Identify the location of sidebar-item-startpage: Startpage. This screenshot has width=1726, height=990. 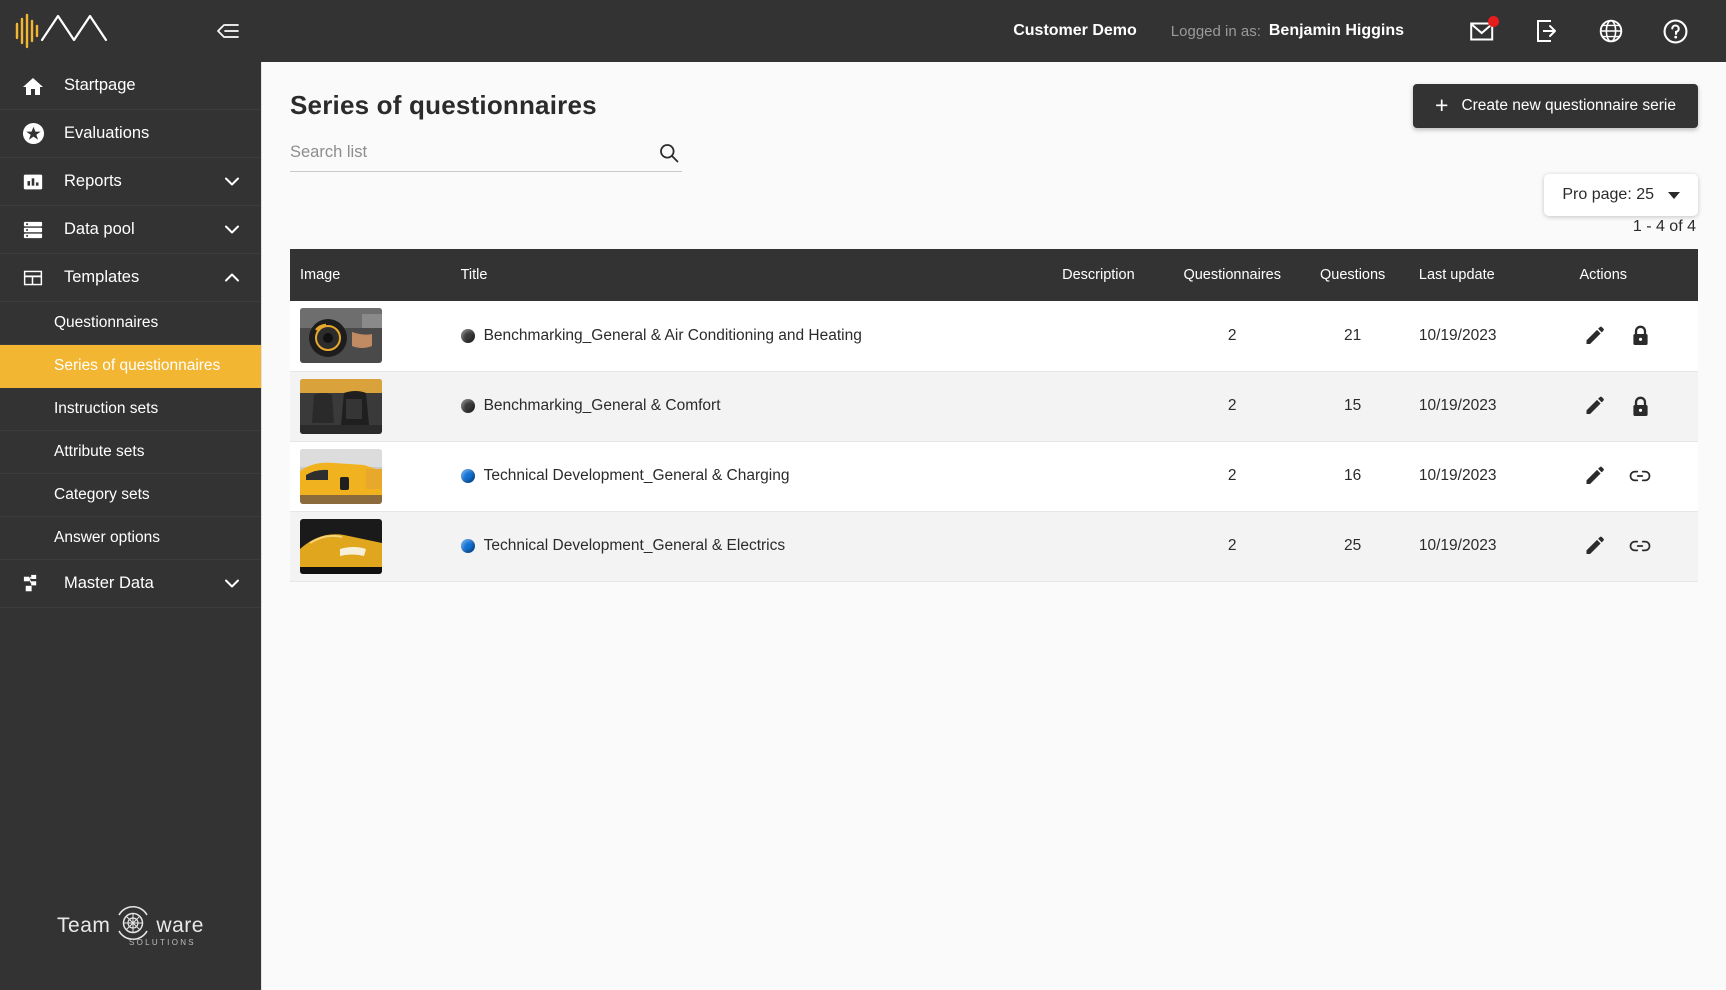
(130, 86).